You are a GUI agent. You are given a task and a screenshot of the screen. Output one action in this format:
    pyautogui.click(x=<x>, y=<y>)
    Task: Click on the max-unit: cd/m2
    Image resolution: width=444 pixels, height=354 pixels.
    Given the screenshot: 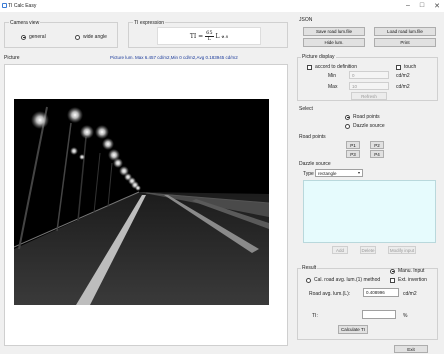 What is the action you would take?
    pyautogui.click(x=403, y=87)
    